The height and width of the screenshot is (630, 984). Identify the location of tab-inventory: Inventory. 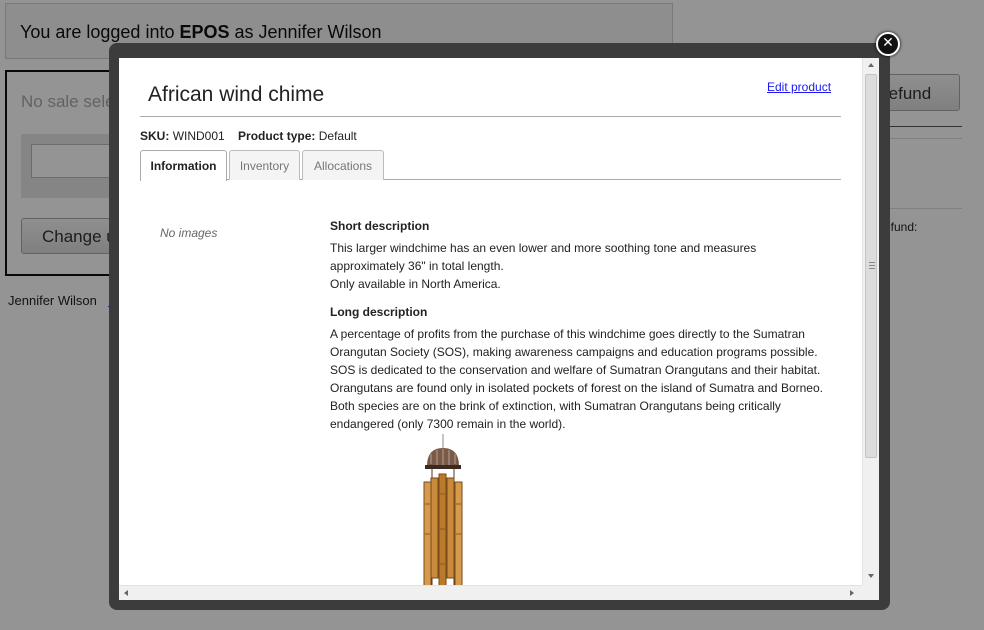
(264, 165).